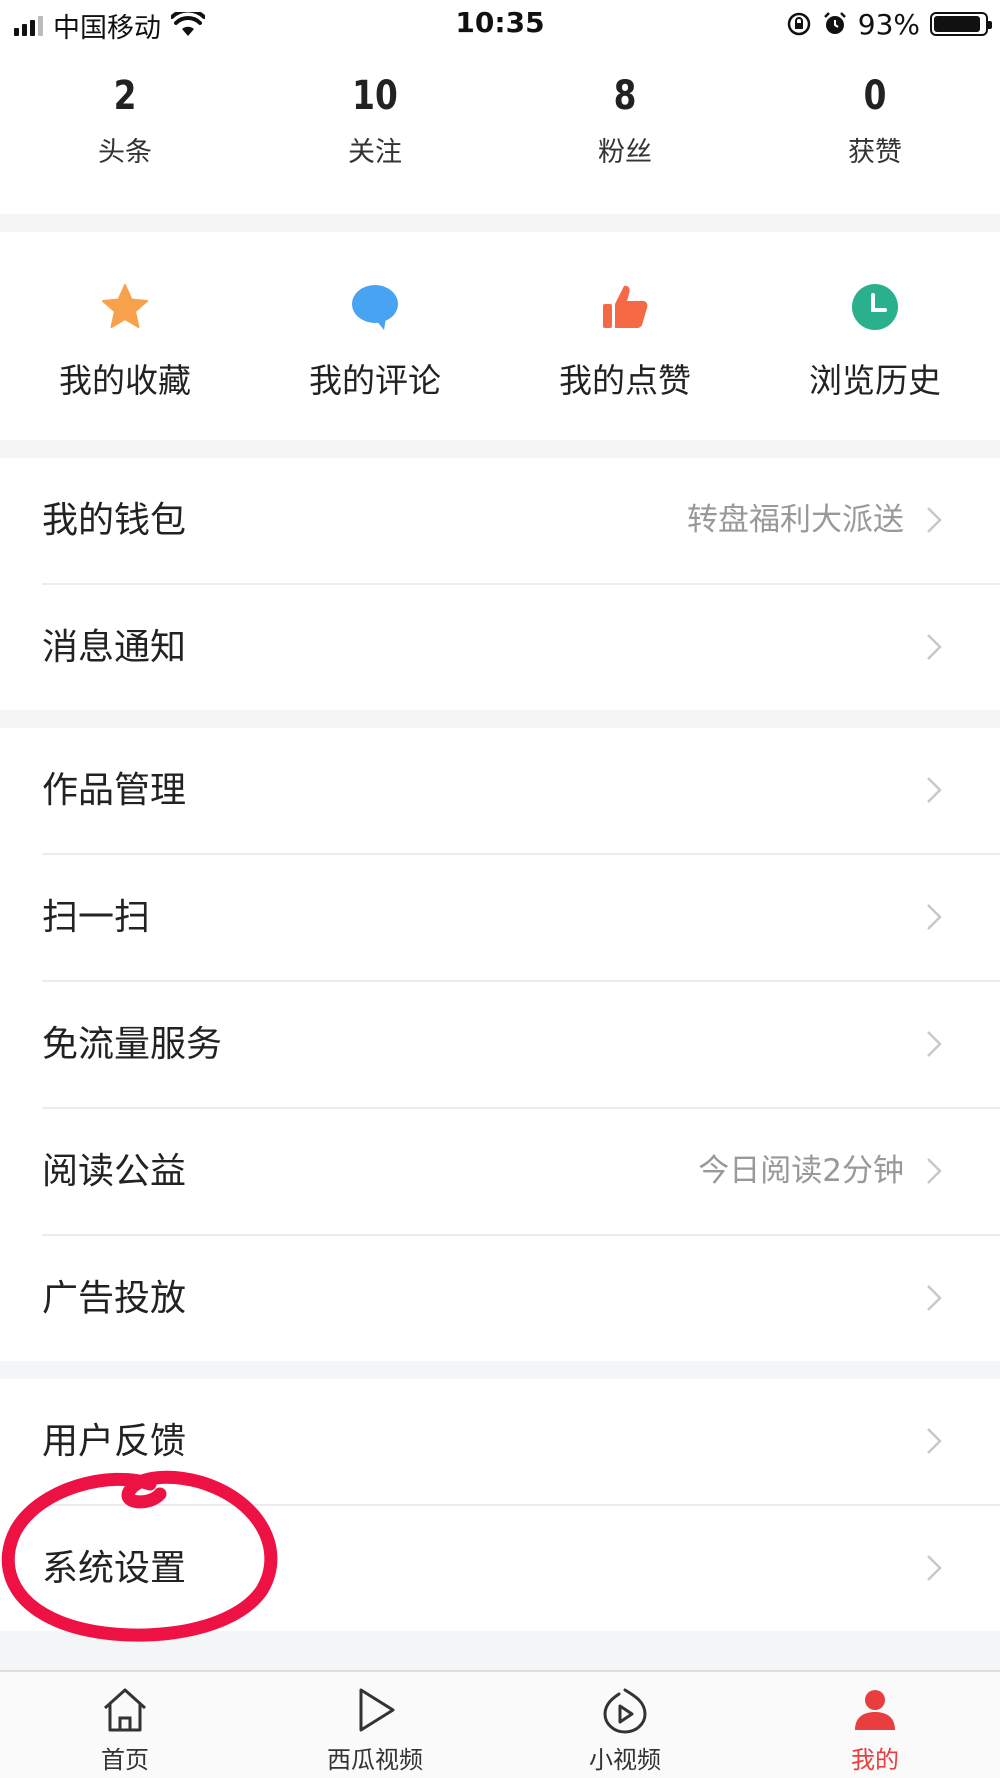 The width and height of the screenshot is (1000, 1778). Describe the element at coordinates (500, 1568) in the screenshot. I see `menu-item-settings: 系统设置` at that location.